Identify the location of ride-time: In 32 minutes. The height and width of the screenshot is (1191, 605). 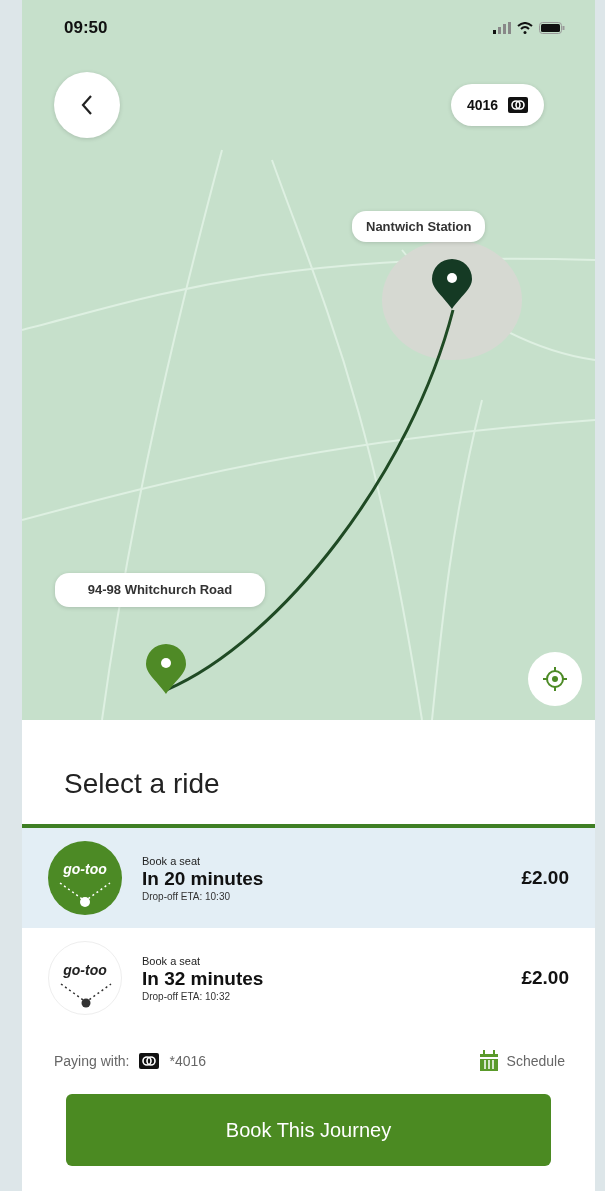
(203, 978).